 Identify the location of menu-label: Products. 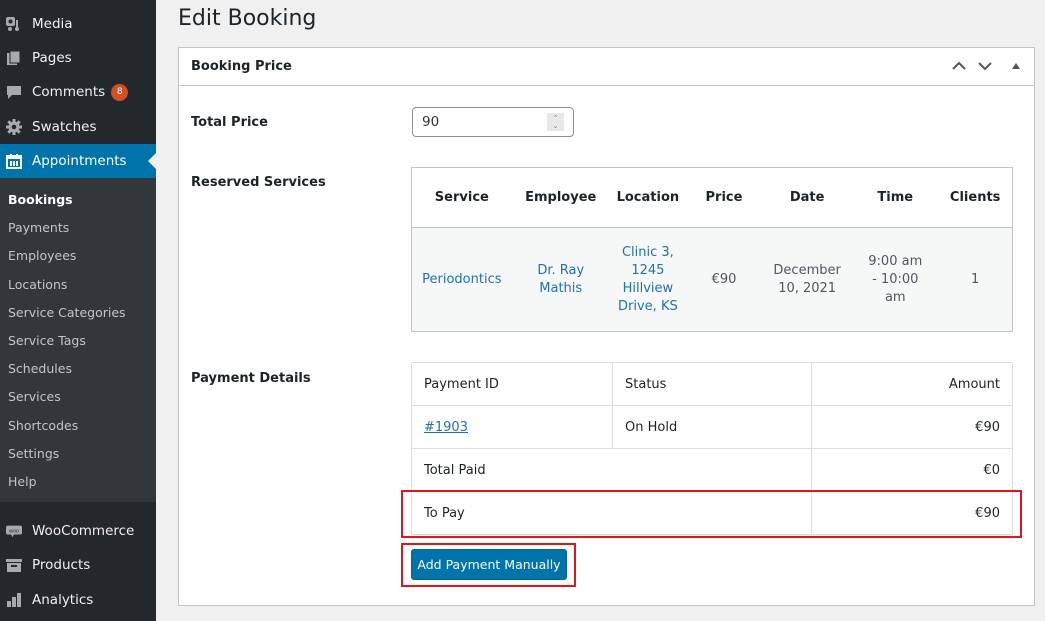
(61, 565).